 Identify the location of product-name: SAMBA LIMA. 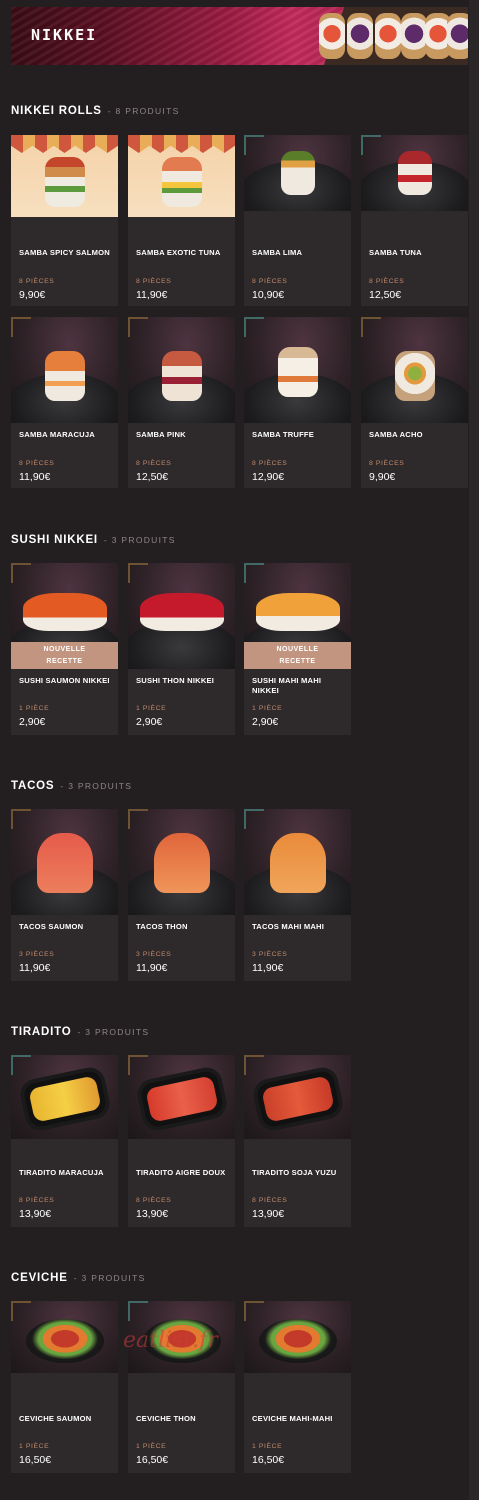
(277, 252).